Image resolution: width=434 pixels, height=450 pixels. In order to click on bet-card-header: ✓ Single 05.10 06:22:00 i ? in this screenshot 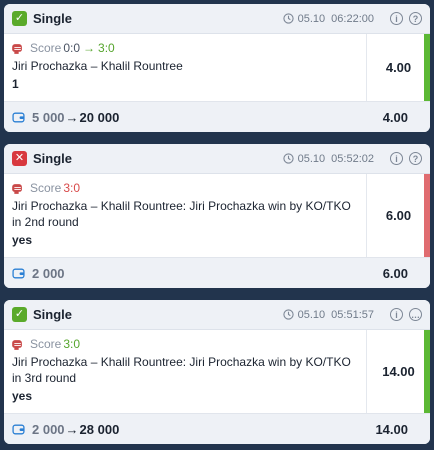, I will do `click(217, 19)`.